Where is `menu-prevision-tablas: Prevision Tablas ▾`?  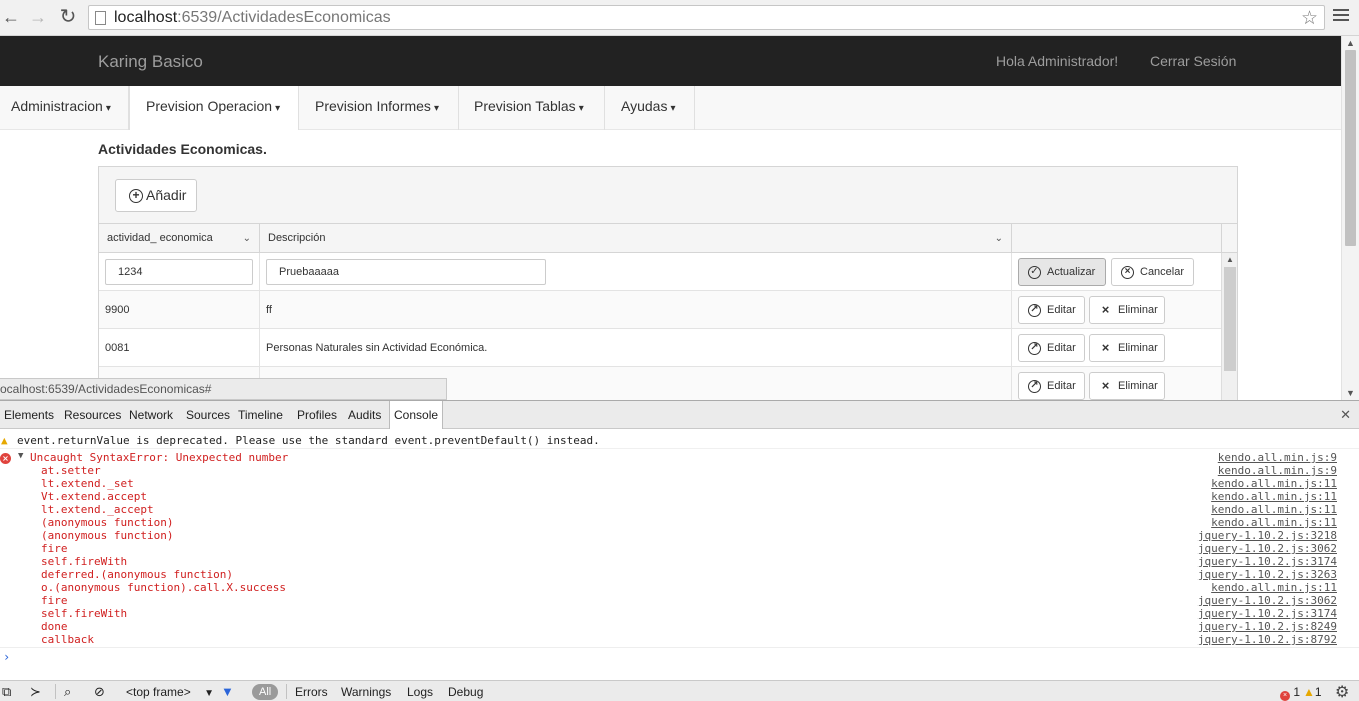
menu-prevision-tablas: Prevision Tablas ▾ is located at coordinates (532, 108).